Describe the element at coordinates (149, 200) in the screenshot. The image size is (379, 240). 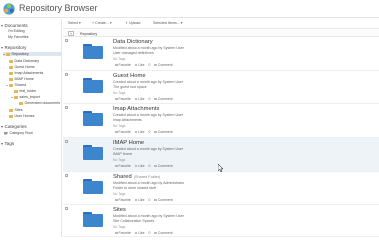
I see `like-count: 0` at that location.